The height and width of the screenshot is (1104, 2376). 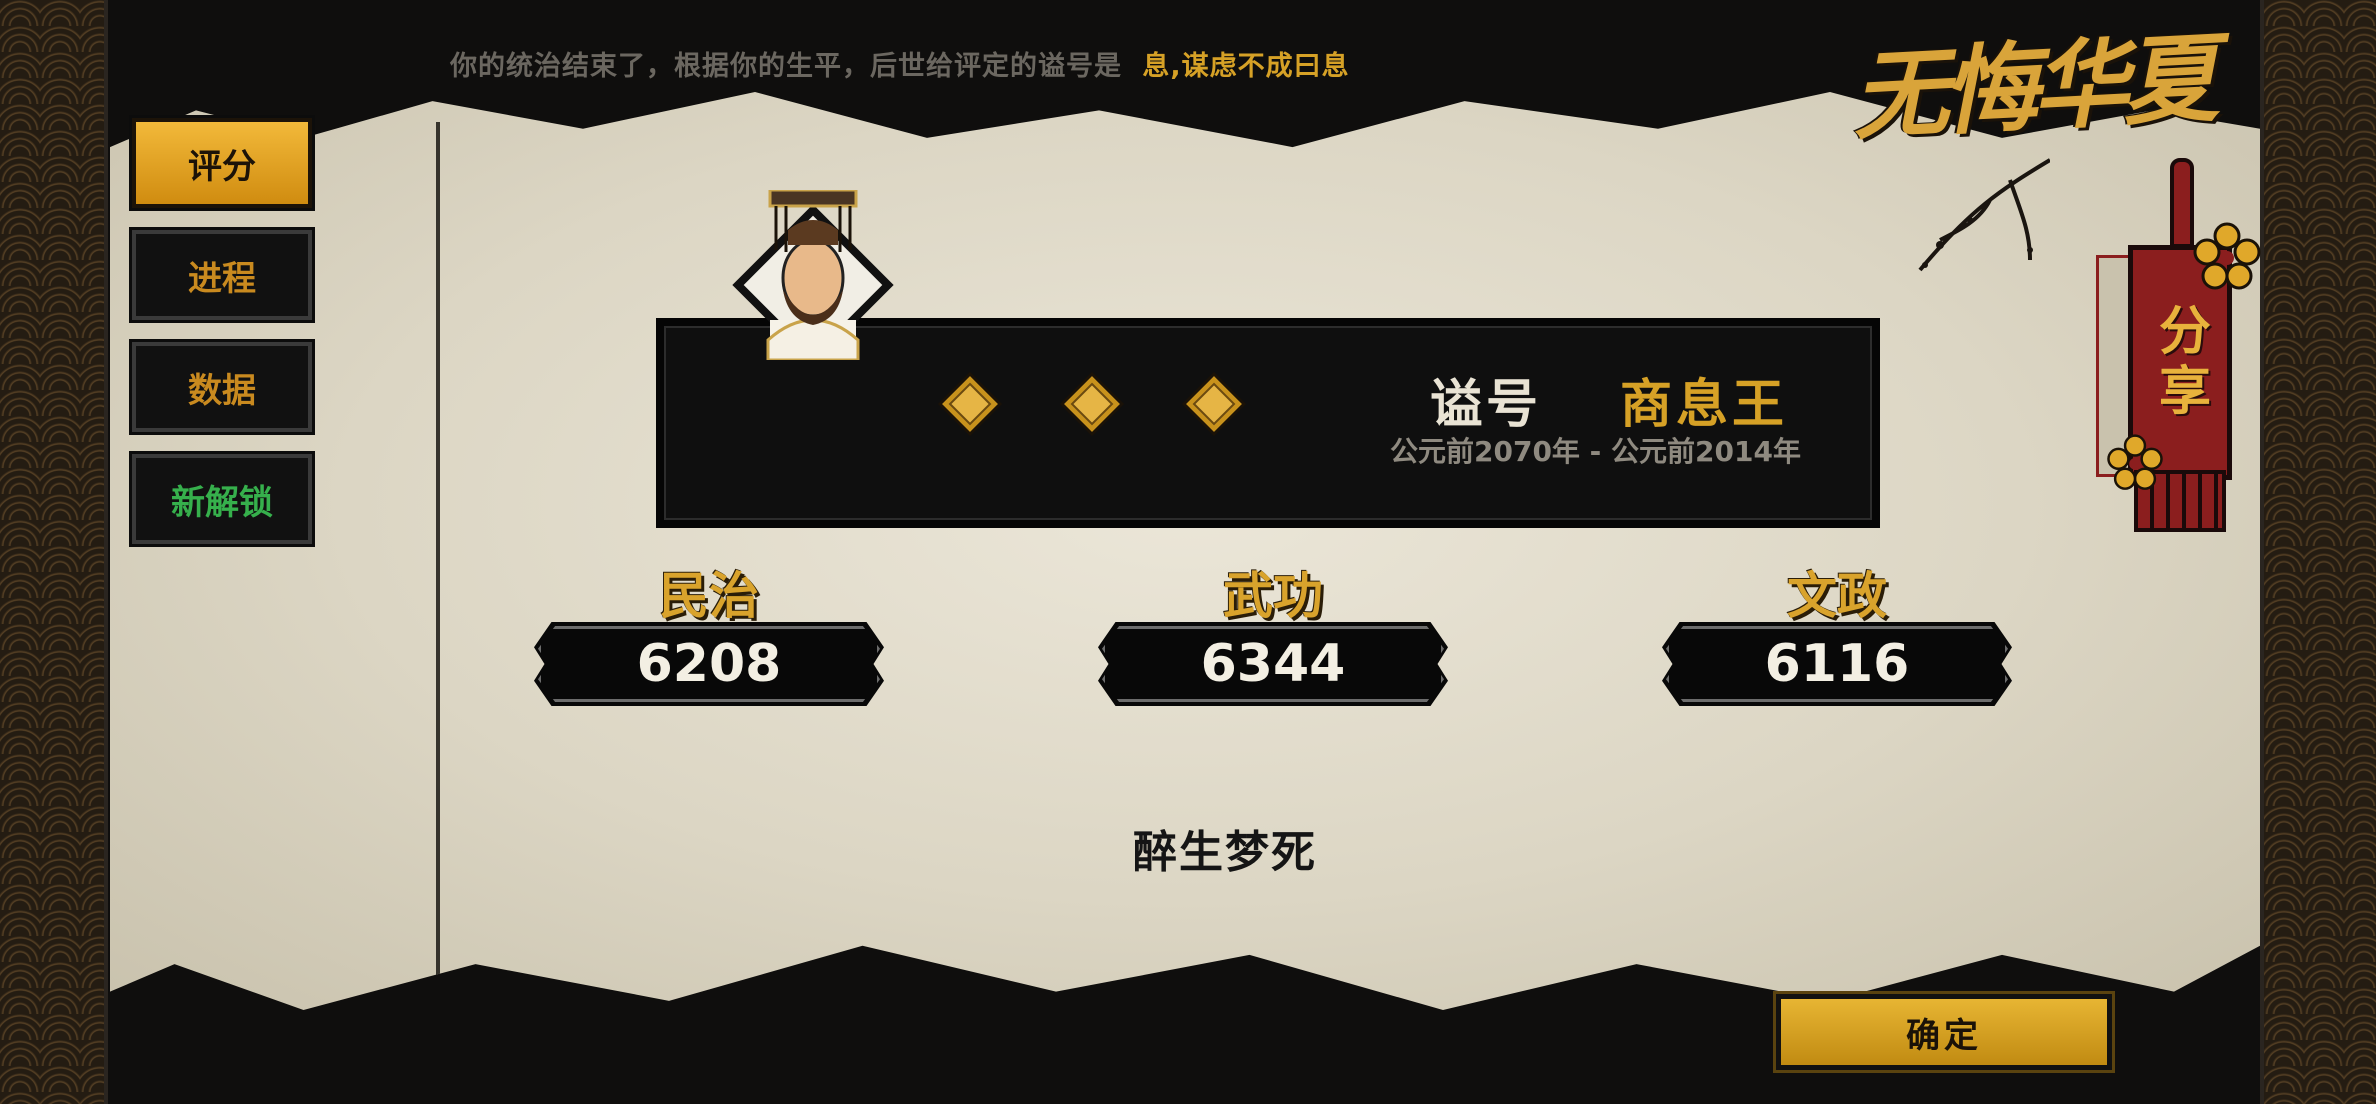 What do you see at coordinates (438, 552) in the screenshot?
I see `sidebar-divider` at bounding box center [438, 552].